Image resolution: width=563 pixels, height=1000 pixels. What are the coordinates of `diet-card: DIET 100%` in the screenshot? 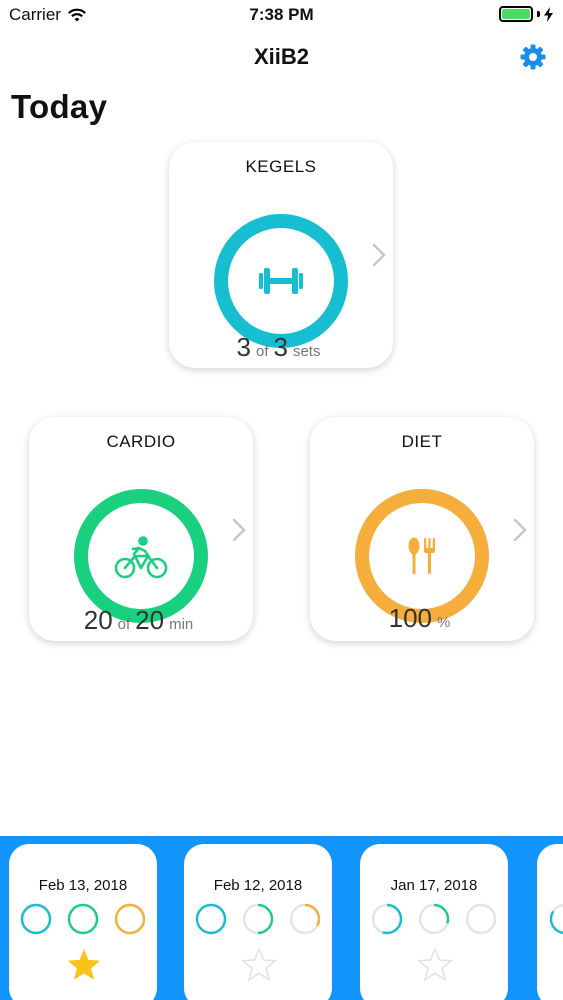 It's located at (422, 529).